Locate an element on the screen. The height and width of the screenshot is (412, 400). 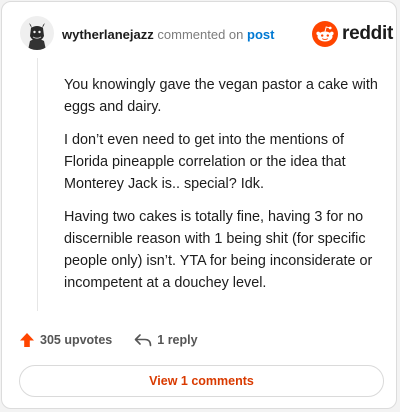
comment-actions: 305 upvotes 1 reply is located at coordinates (108, 340).